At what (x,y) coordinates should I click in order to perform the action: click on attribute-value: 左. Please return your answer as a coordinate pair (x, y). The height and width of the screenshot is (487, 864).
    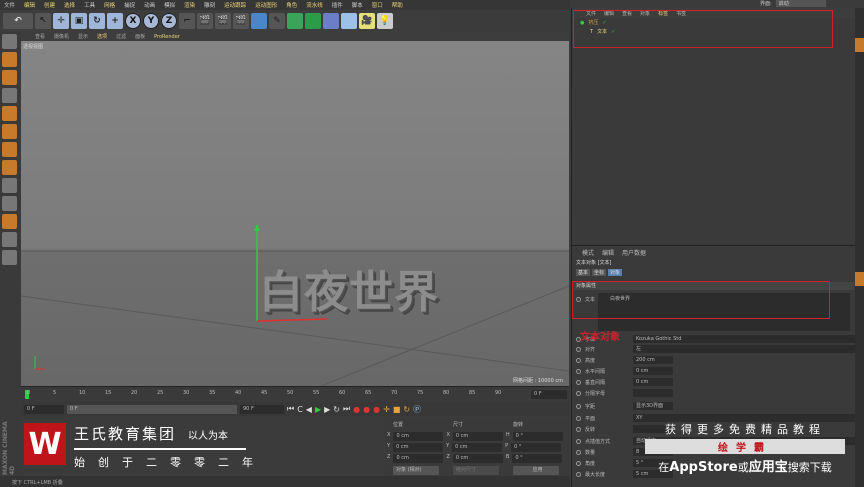
    Looking at the image, I should click on (748, 349).